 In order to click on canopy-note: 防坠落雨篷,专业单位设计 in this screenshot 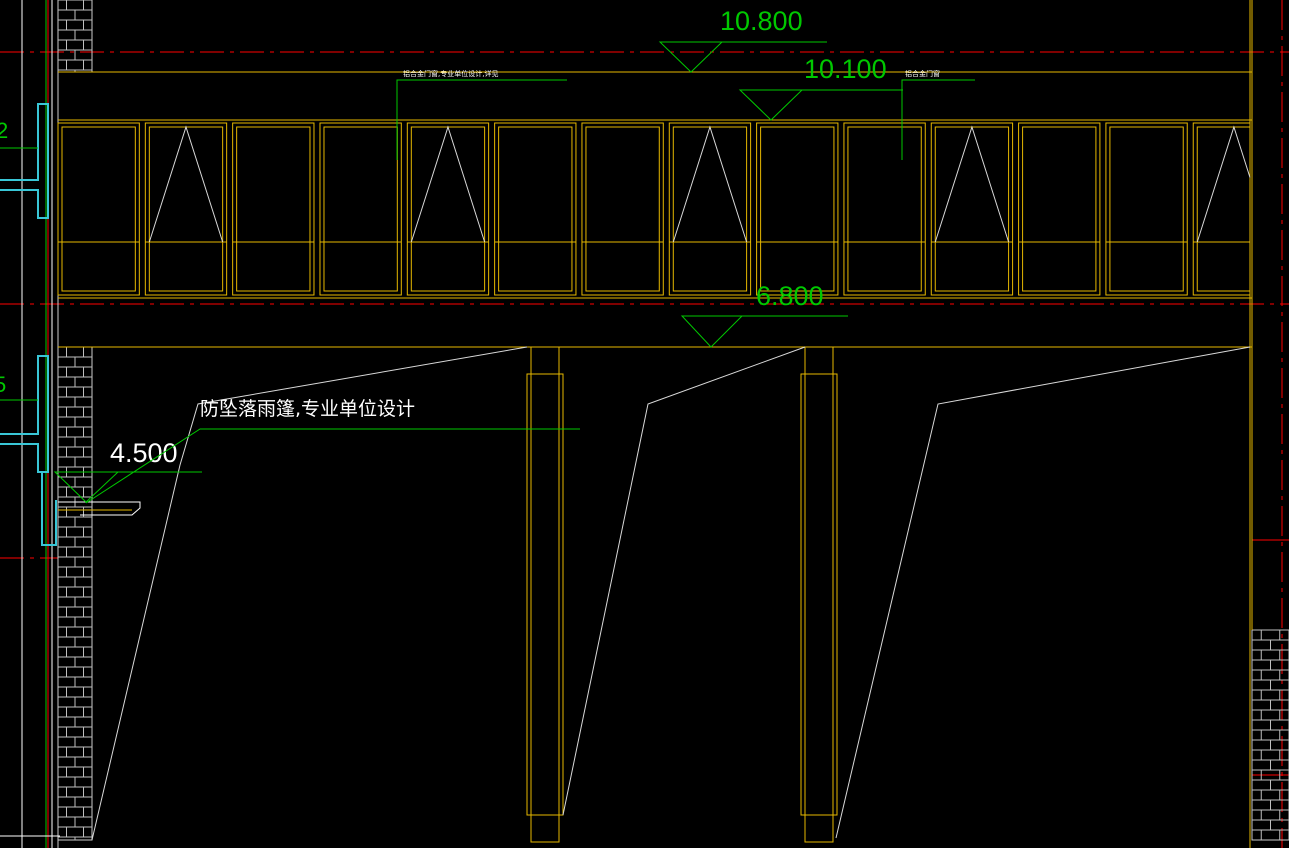, I will do `click(307, 409)`.